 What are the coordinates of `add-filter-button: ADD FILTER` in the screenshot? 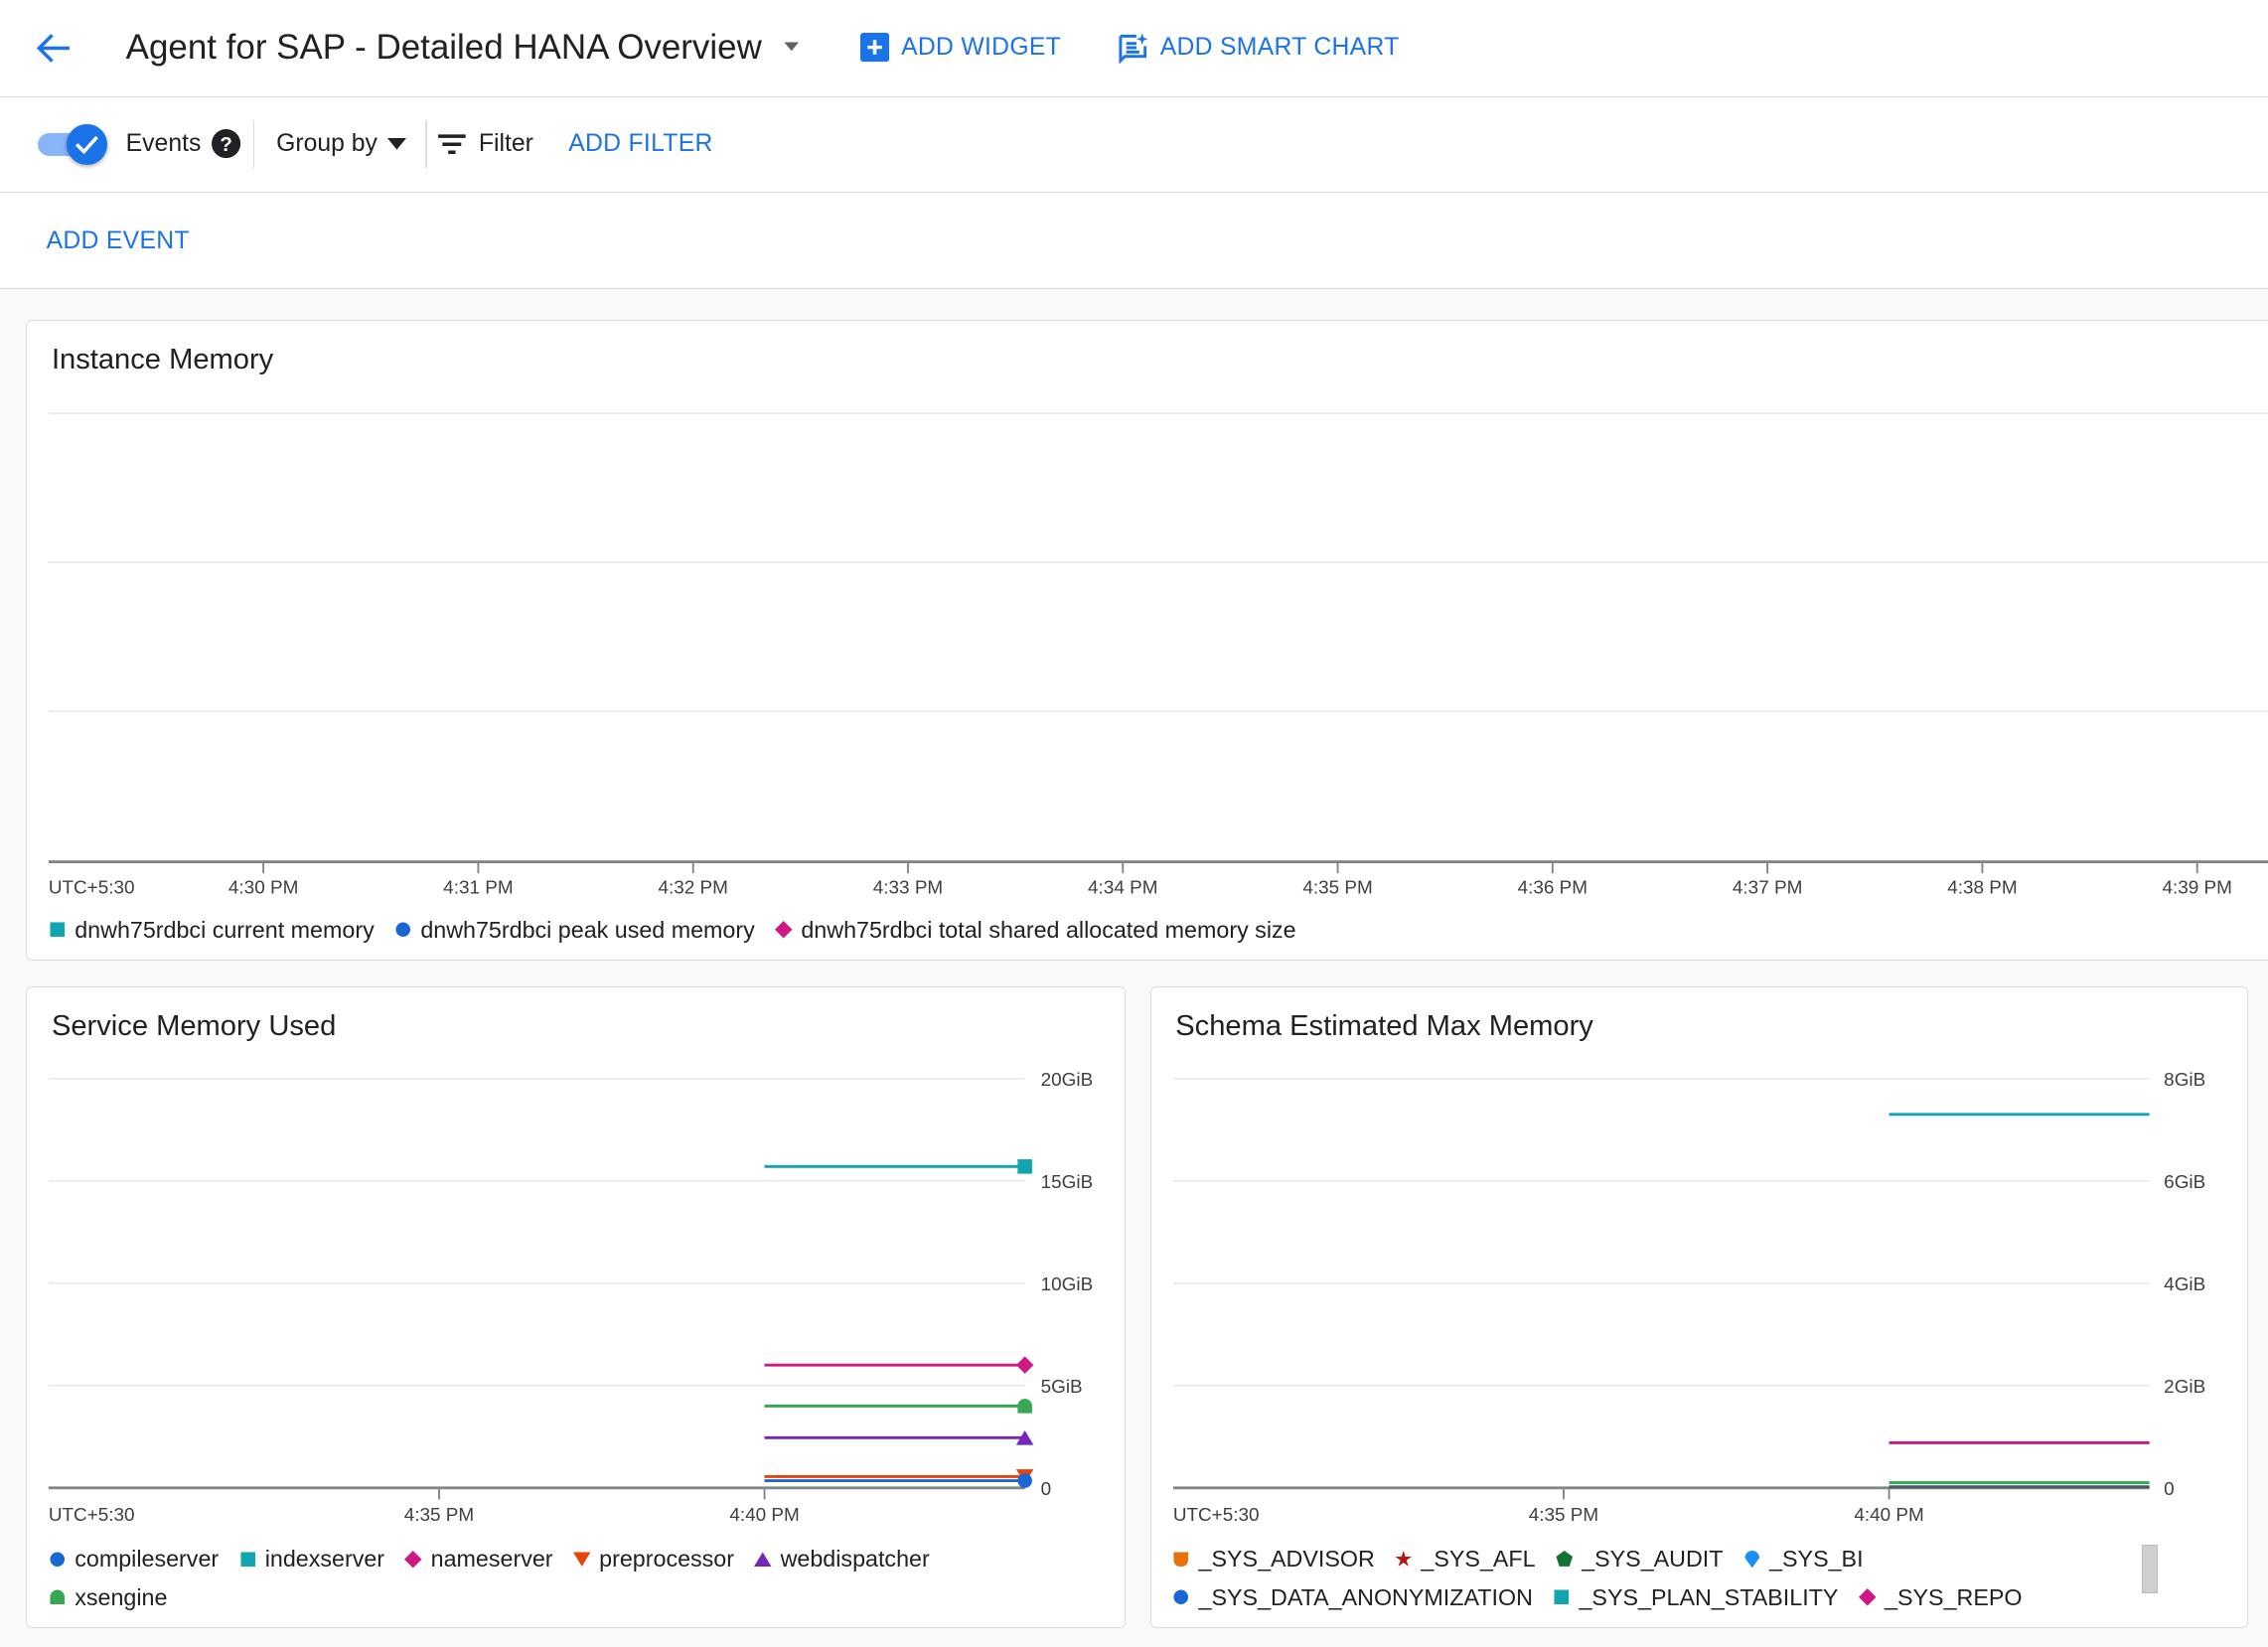 It's located at (640, 144).